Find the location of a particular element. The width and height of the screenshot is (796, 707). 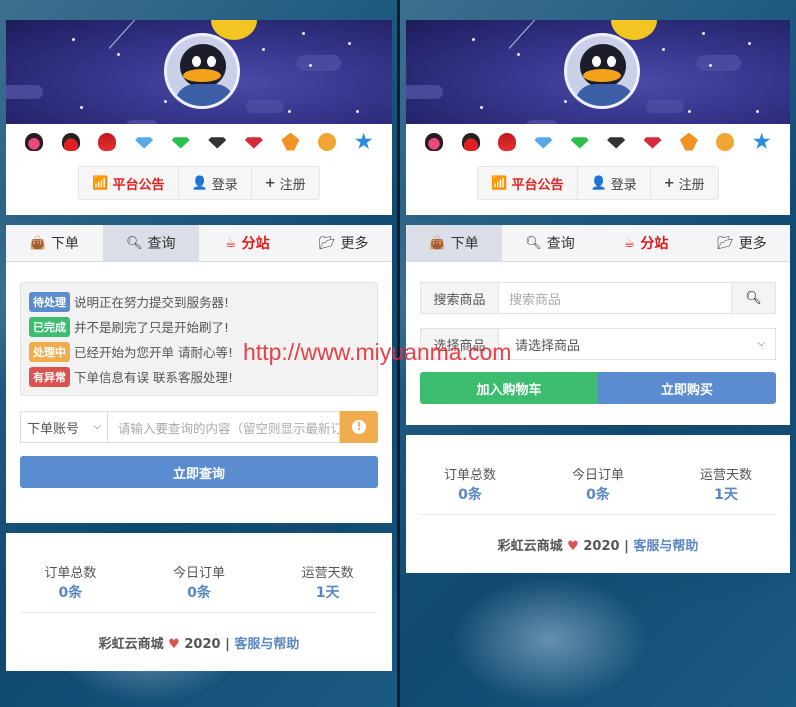

status-badge: 已完成 is located at coordinates (49, 326).